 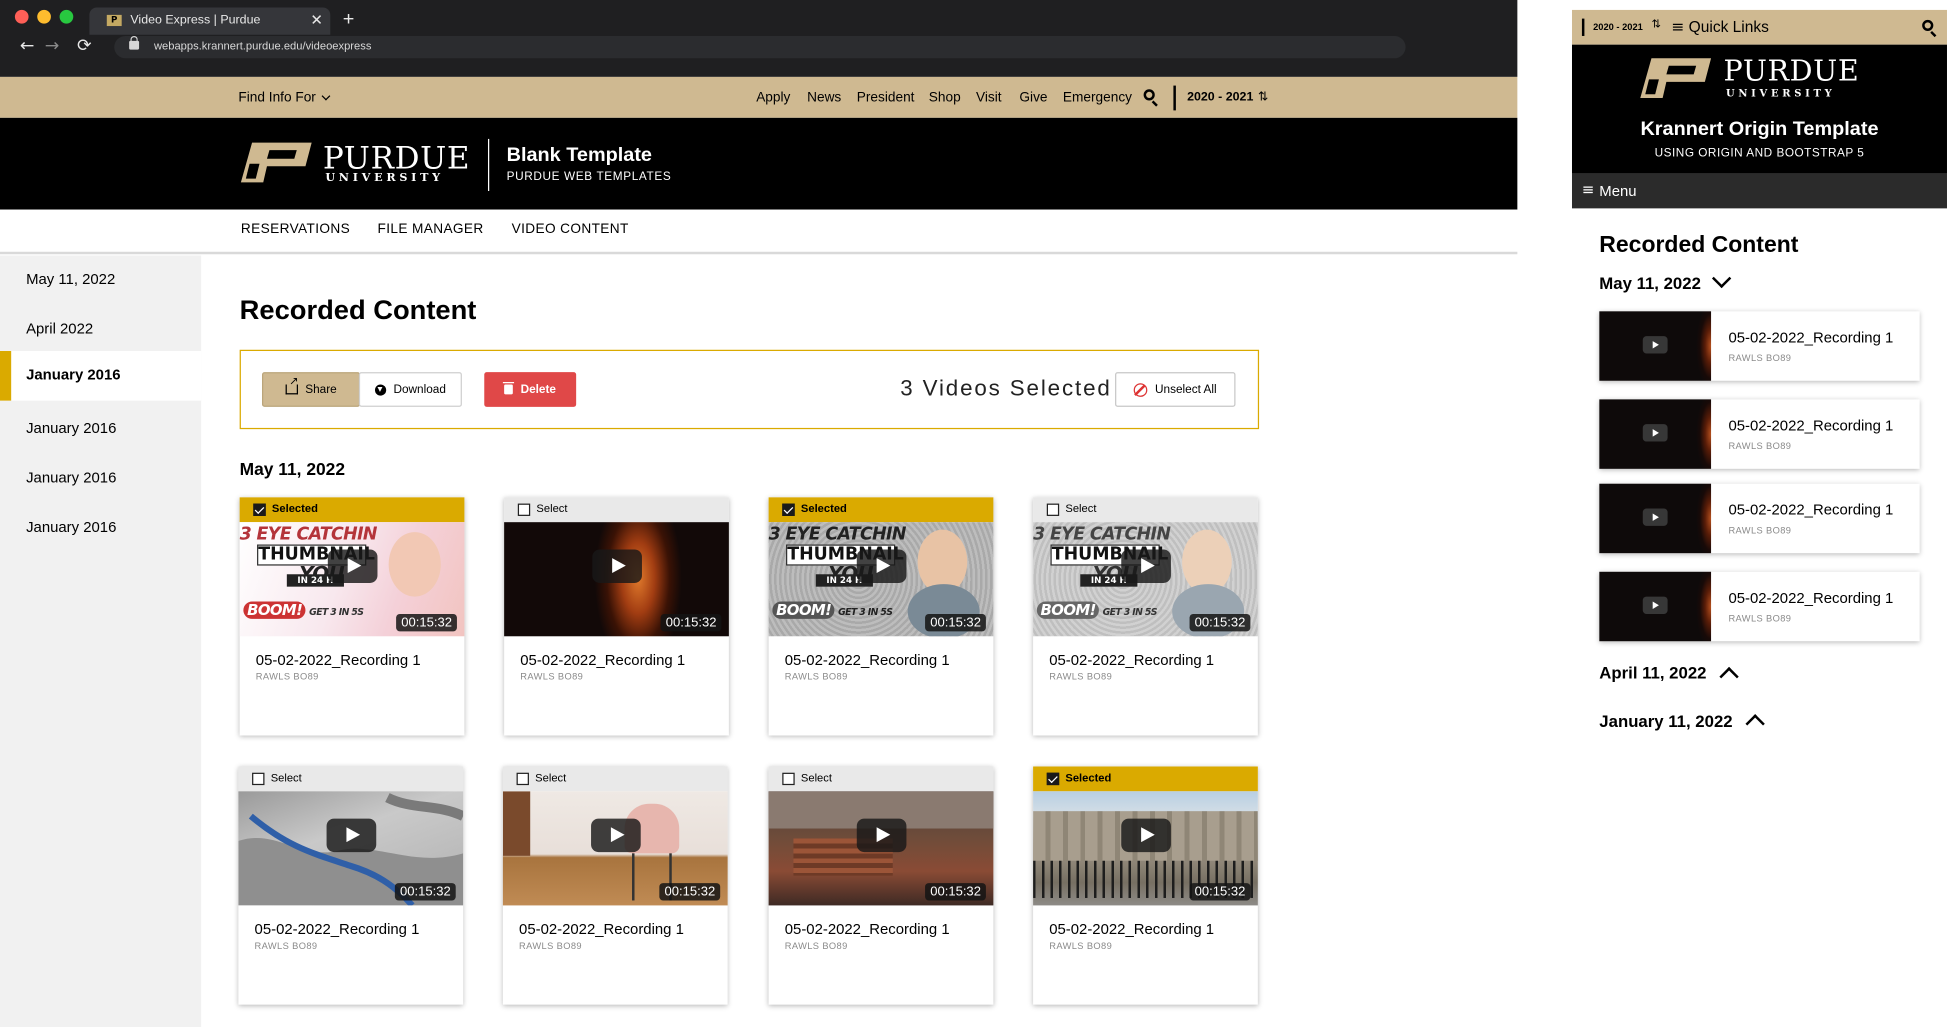 What do you see at coordinates (1759, 191) in the screenshot?
I see `mobile-menu-button: ≡ Menu` at bounding box center [1759, 191].